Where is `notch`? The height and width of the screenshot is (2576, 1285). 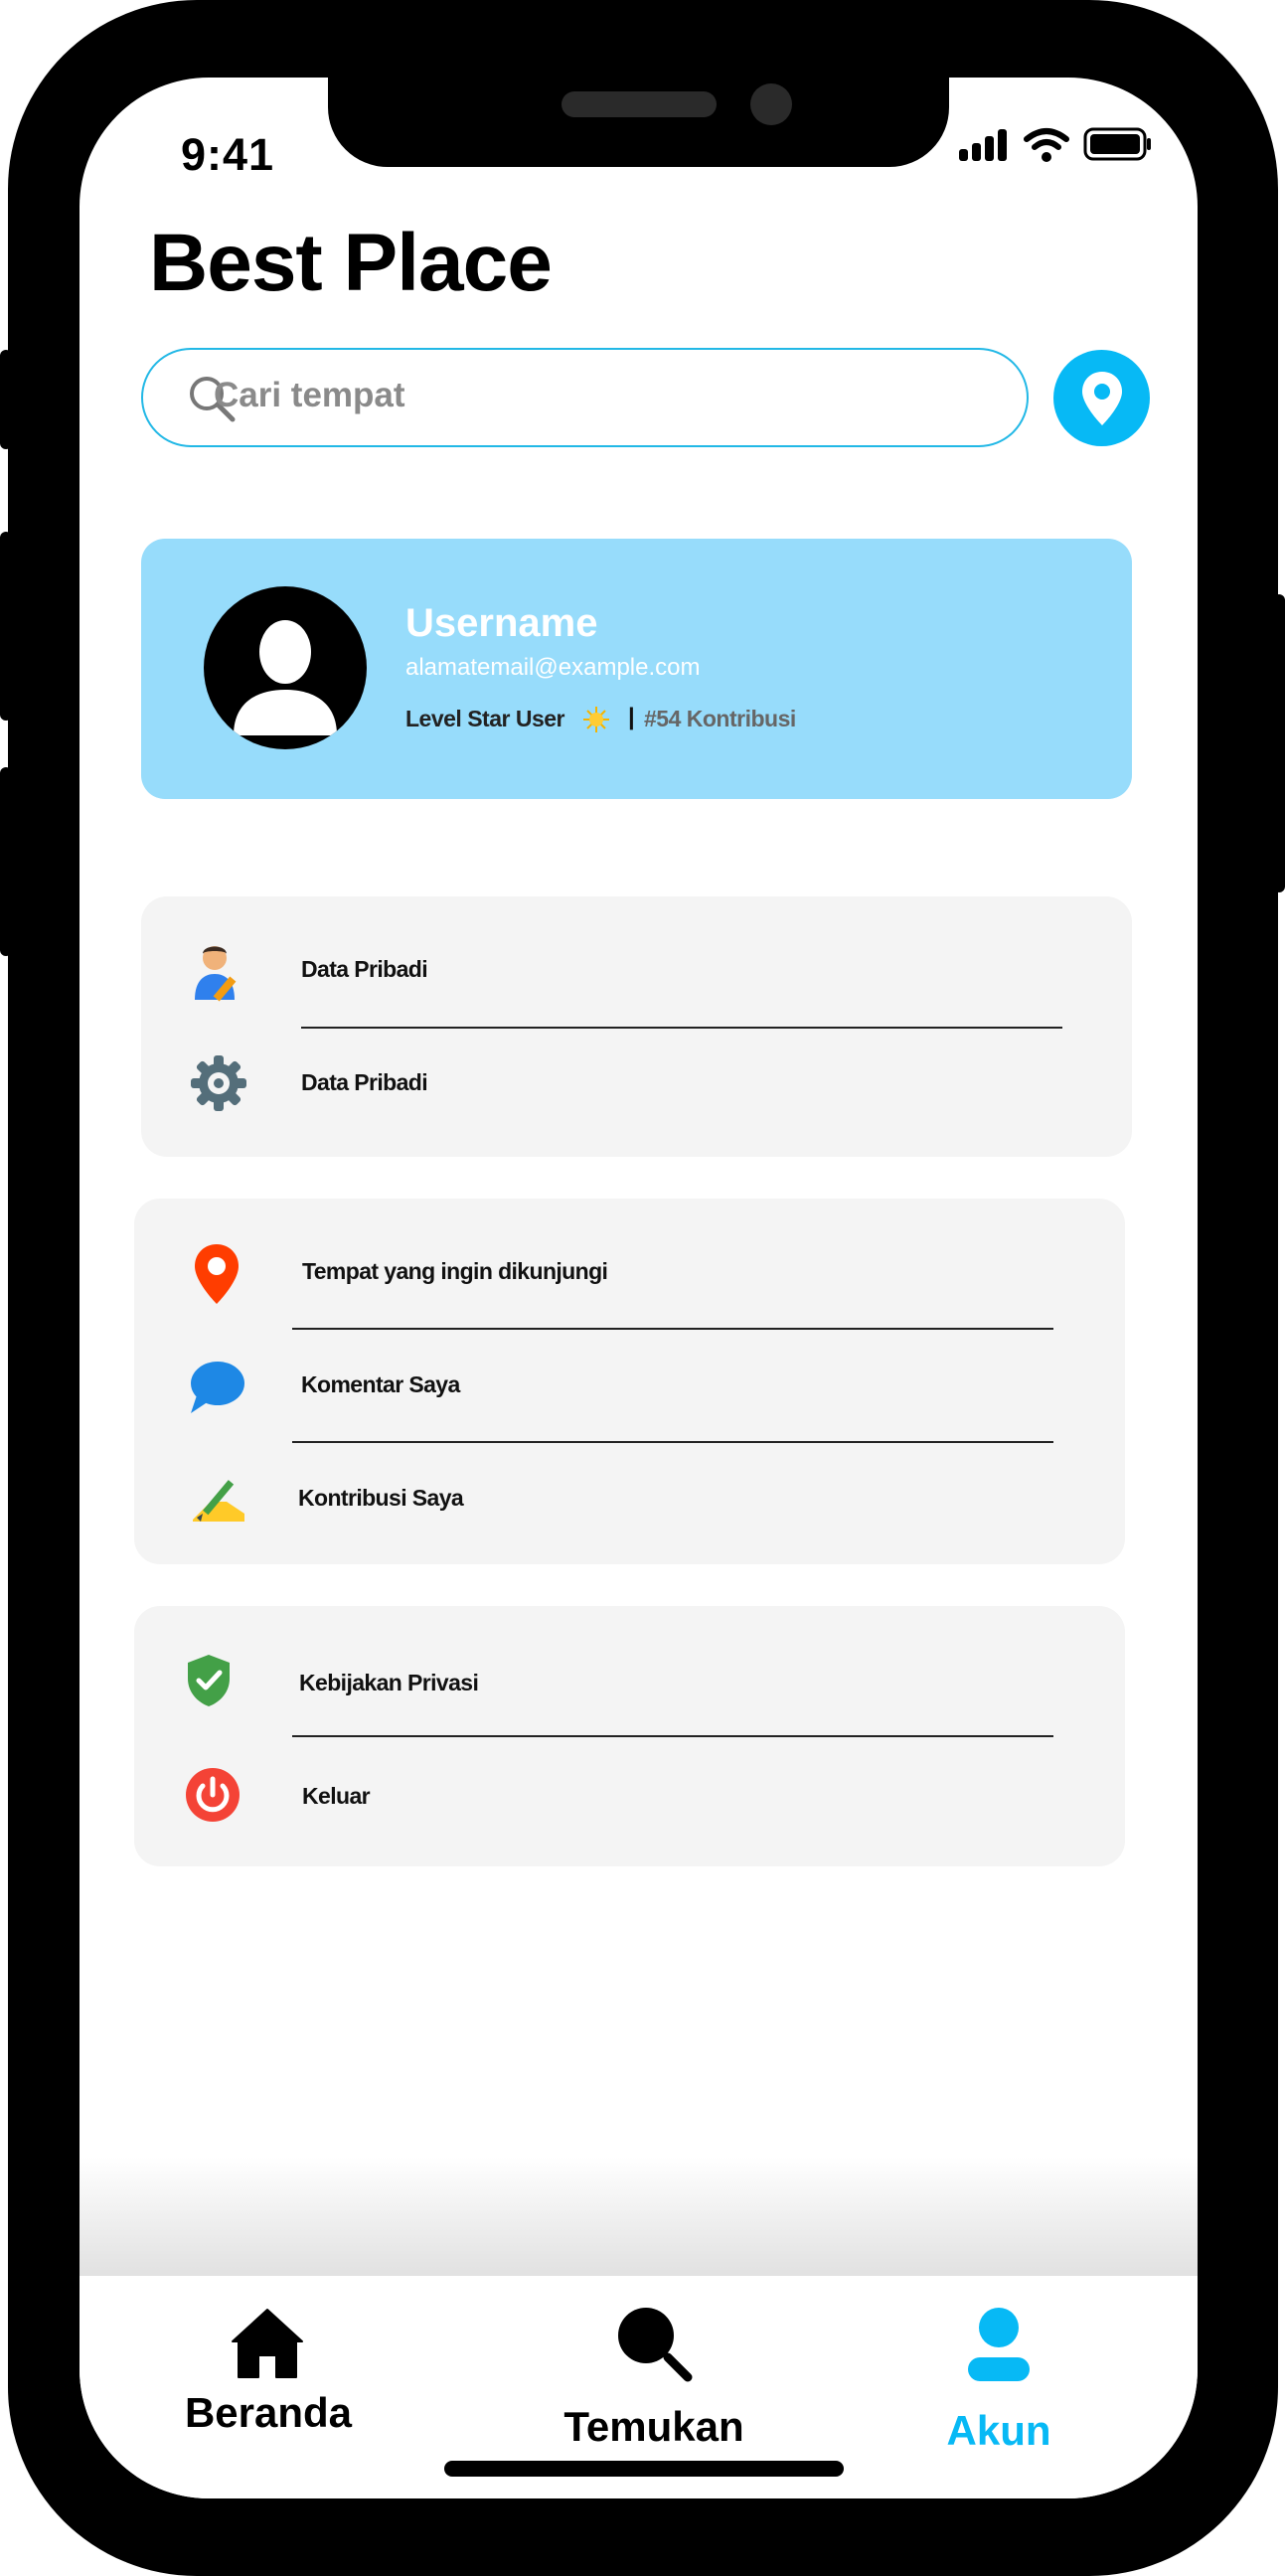 notch is located at coordinates (638, 122).